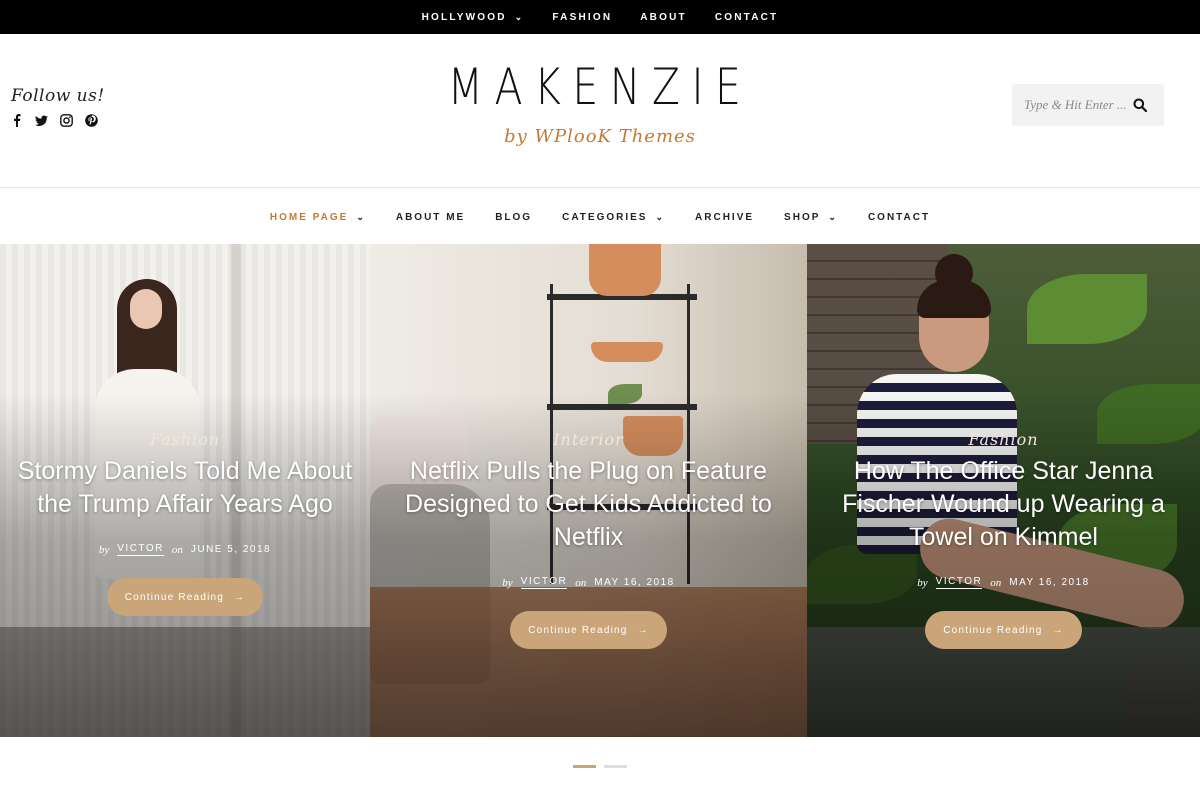  Describe the element at coordinates (802, 217) in the screenshot. I see `nav-item-label: SHOP` at that location.